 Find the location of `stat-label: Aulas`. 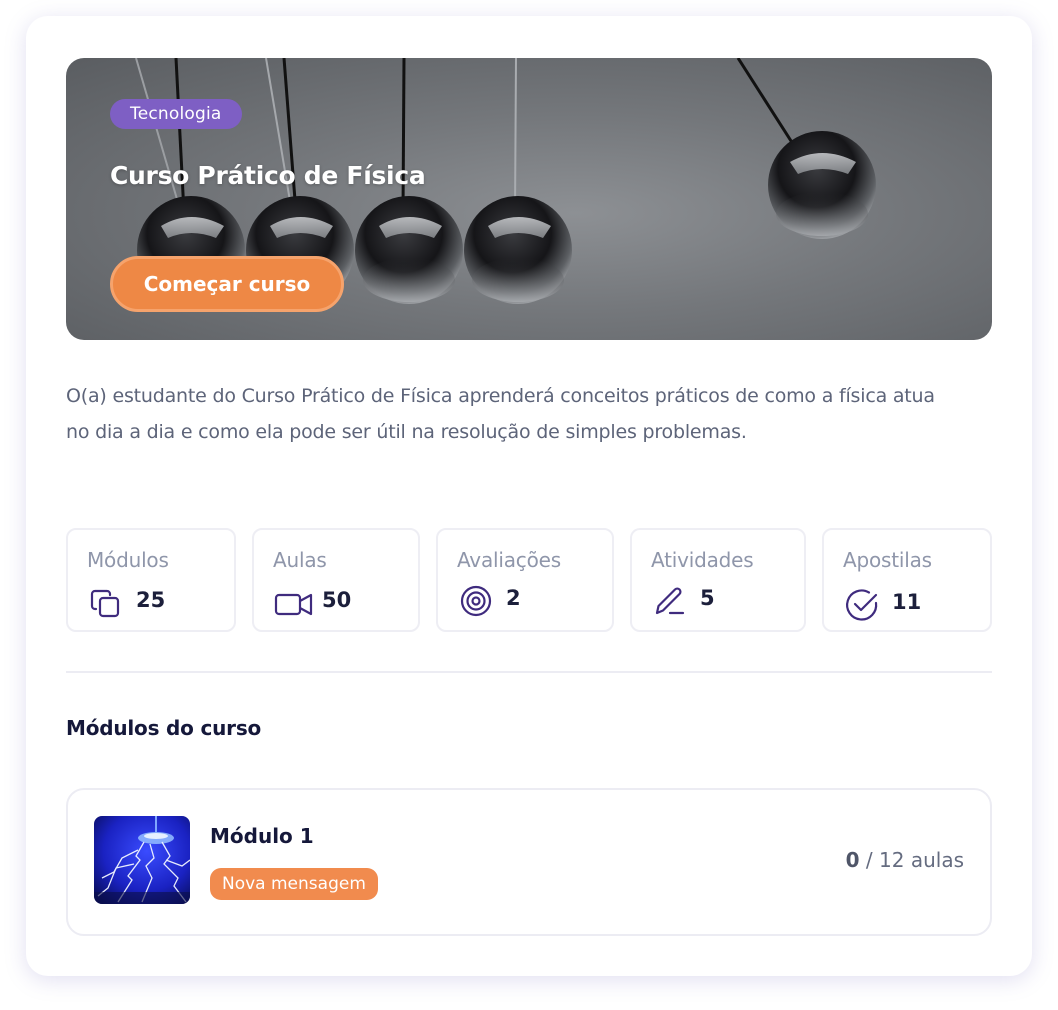

stat-label: Aulas is located at coordinates (300, 560).